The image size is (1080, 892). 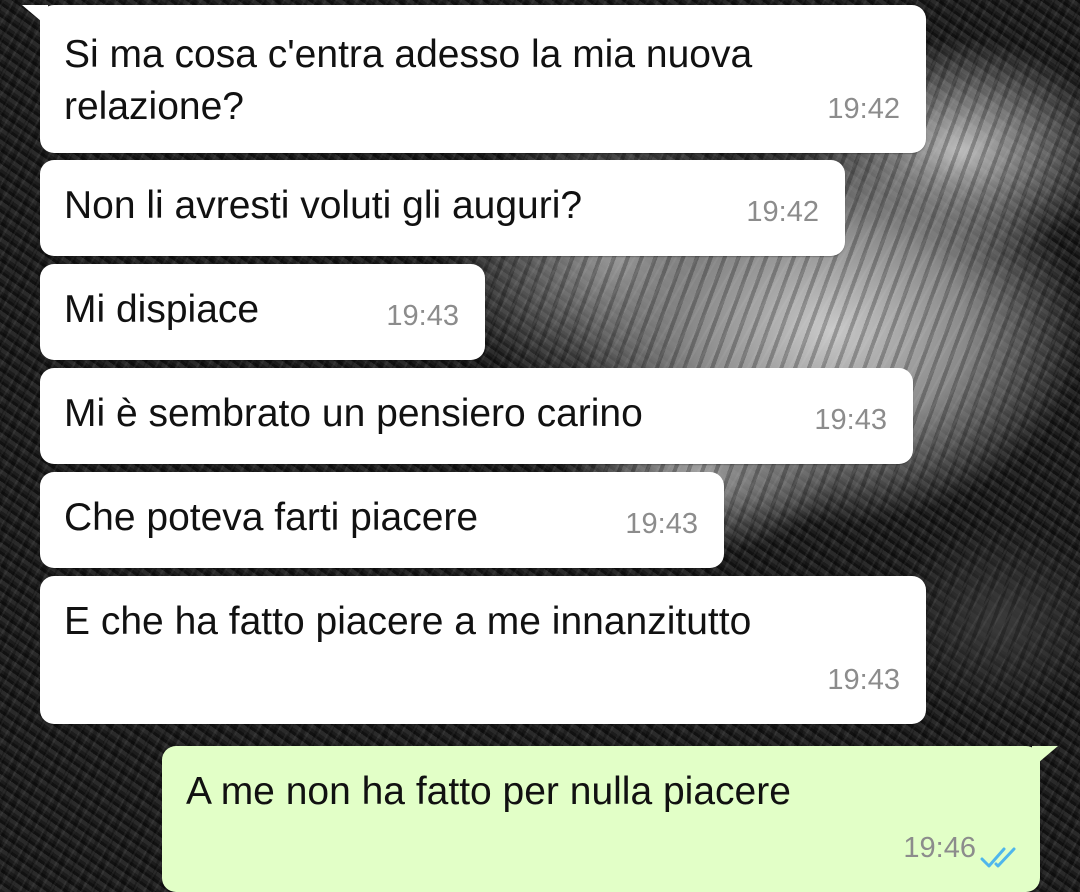 What do you see at coordinates (939, 848) in the screenshot?
I see `message-timestamp: 19:46` at bounding box center [939, 848].